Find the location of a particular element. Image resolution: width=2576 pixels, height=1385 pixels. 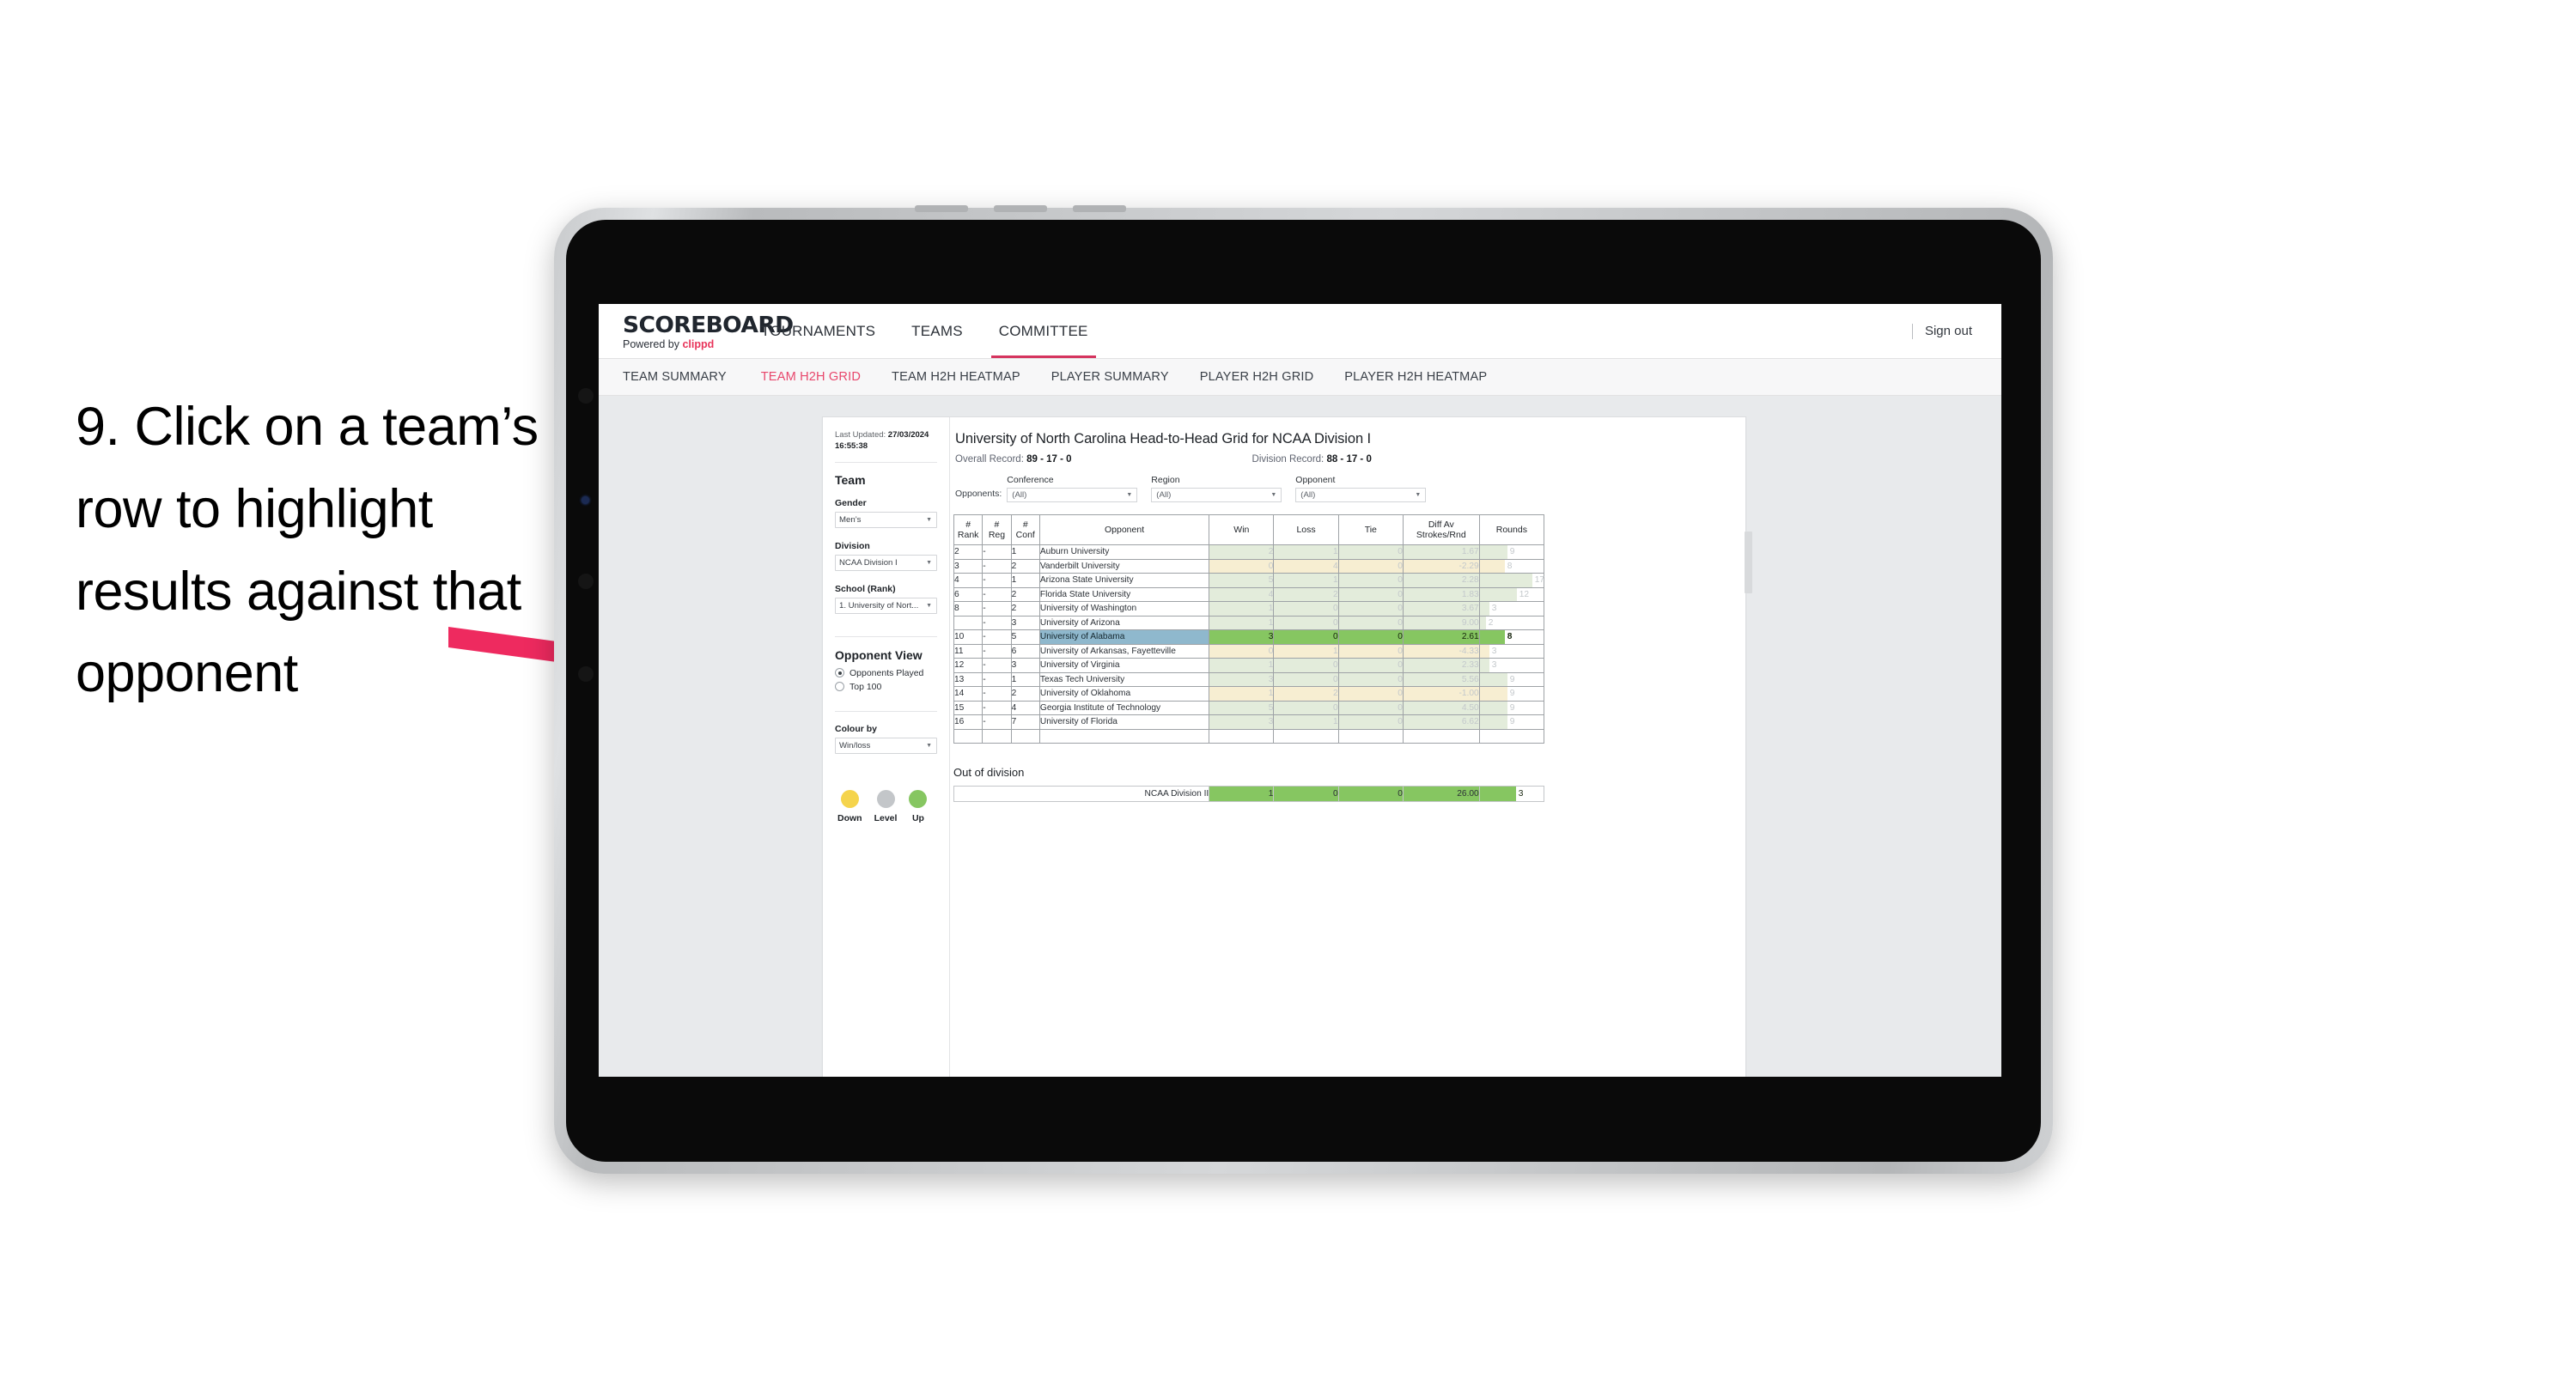

table-row: 14-2 University of Oklahoma 1 2 0 -1.00 9 is located at coordinates (1249, 694).